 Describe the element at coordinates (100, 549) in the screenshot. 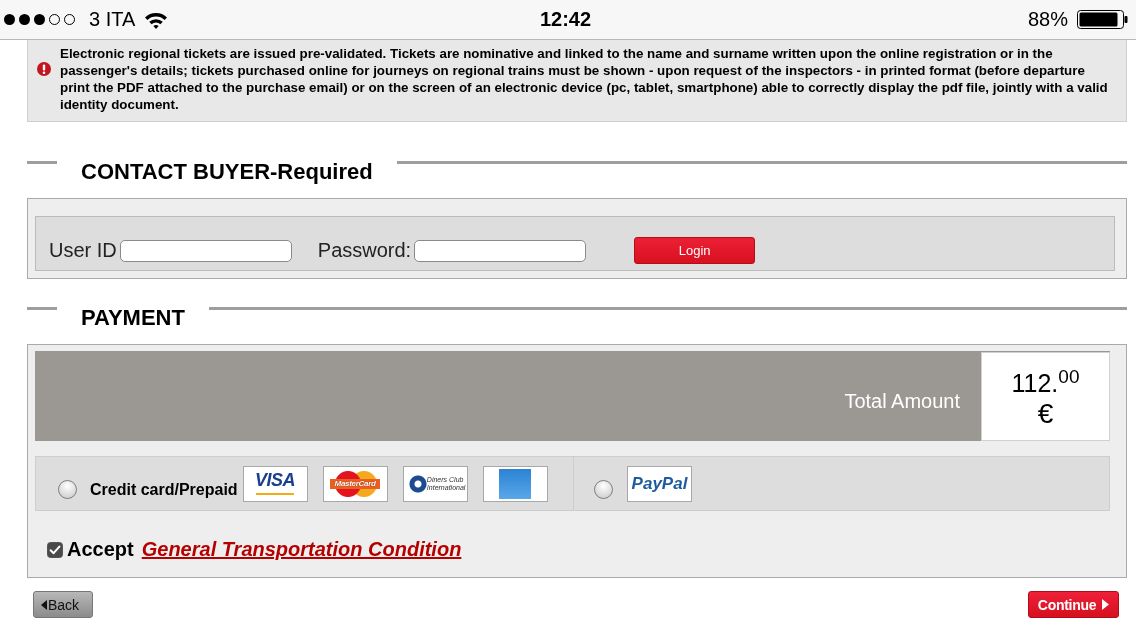

I see `accept-label: Accept` at that location.